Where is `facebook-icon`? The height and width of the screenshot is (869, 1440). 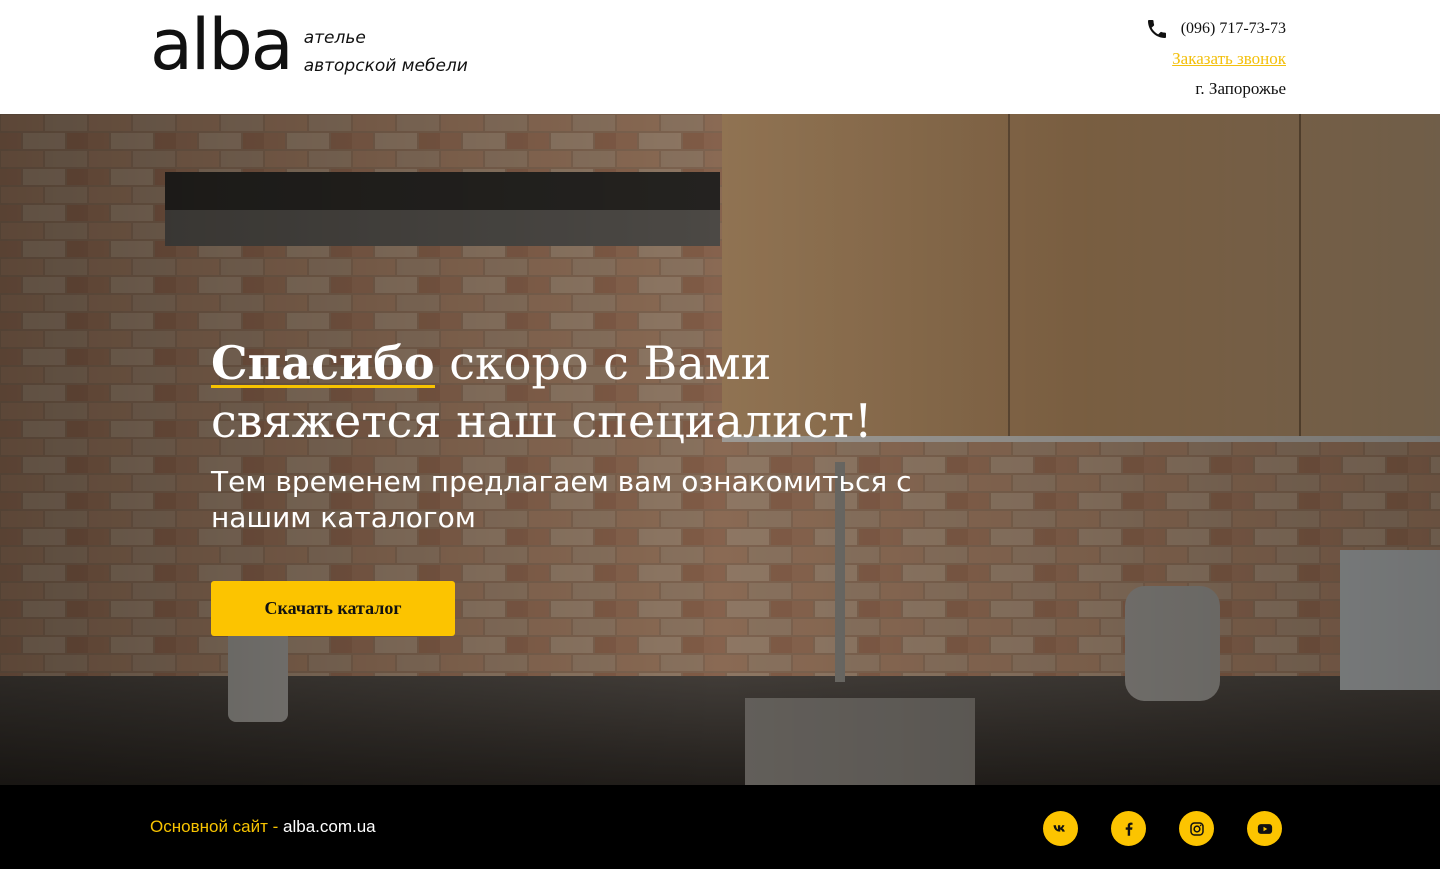 facebook-icon is located at coordinates (1129, 829).